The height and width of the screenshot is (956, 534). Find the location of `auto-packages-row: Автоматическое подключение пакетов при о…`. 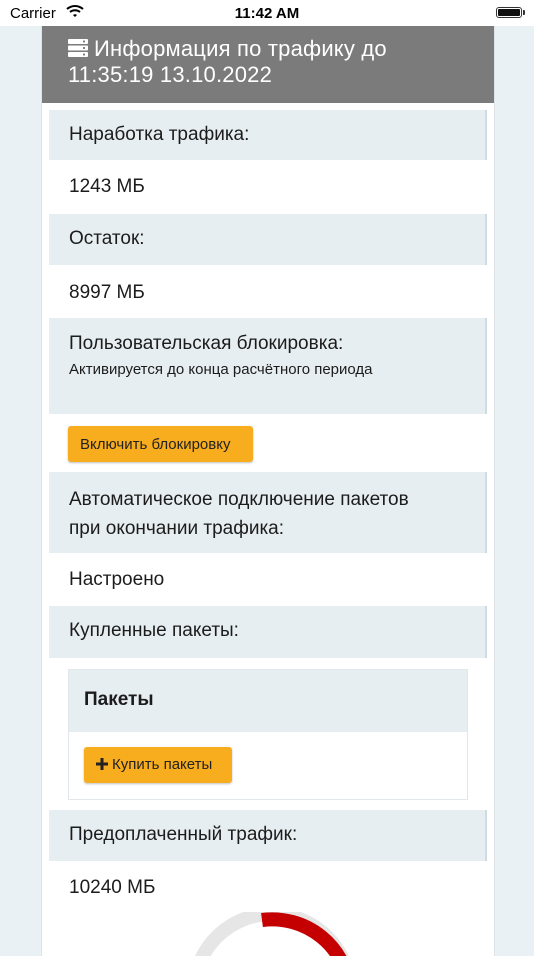

auto-packages-row: Автоматическое подключение пакетов при о… is located at coordinates (268, 512).